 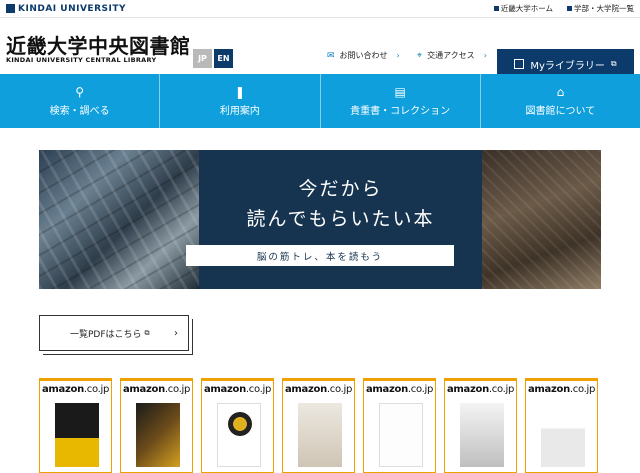 What do you see at coordinates (560, 111) in the screenshot?
I see `nav-item-label: 図書館について` at bounding box center [560, 111].